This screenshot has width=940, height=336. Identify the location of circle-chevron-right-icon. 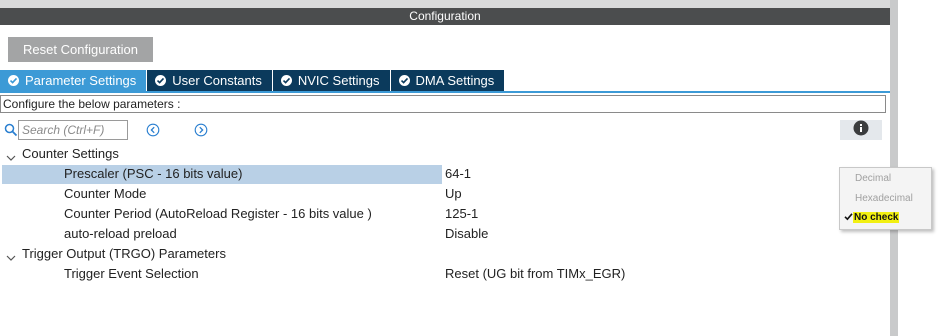
(201, 130).